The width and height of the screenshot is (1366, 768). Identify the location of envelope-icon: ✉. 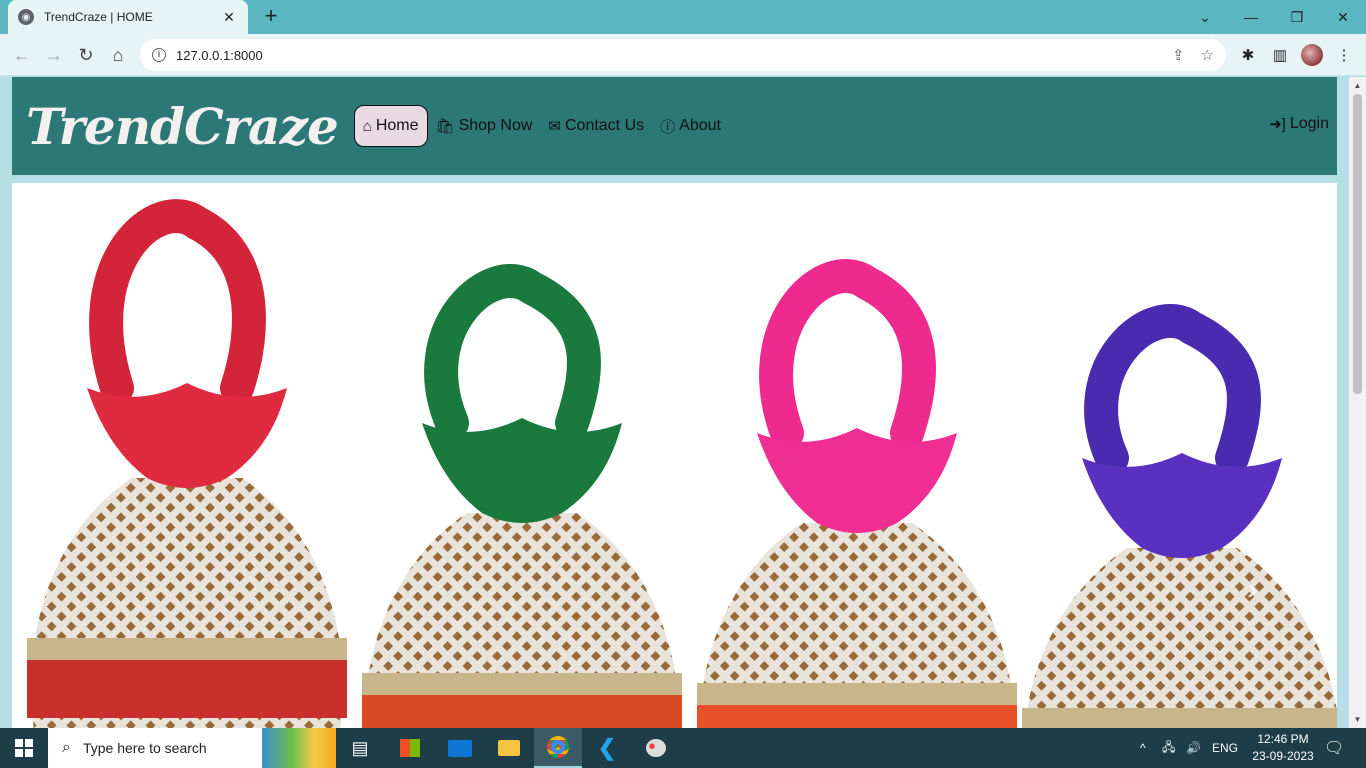
(554, 126).